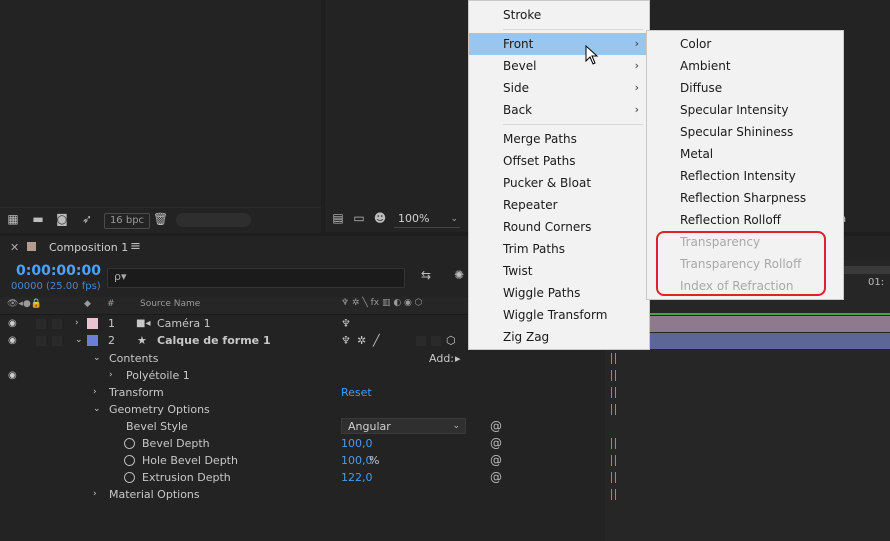 The width and height of the screenshot is (890, 541). Describe the element at coordinates (87, 304) in the screenshot. I see `label-column-icon: ◆` at that location.